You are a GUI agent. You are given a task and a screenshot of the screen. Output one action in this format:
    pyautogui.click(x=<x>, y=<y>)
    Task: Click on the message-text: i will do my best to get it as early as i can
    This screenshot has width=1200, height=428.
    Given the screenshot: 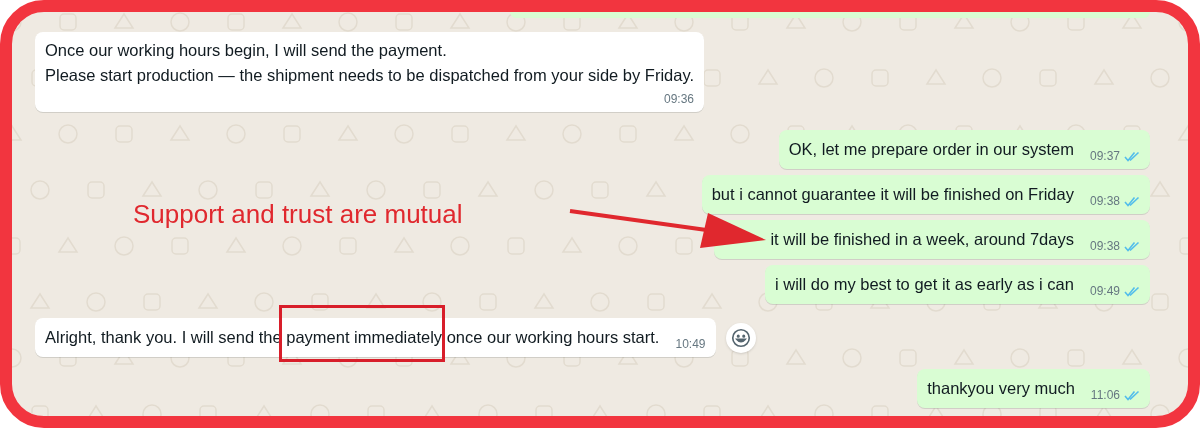 What is the action you would take?
    pyautogui.click(x=924, y=284)
    